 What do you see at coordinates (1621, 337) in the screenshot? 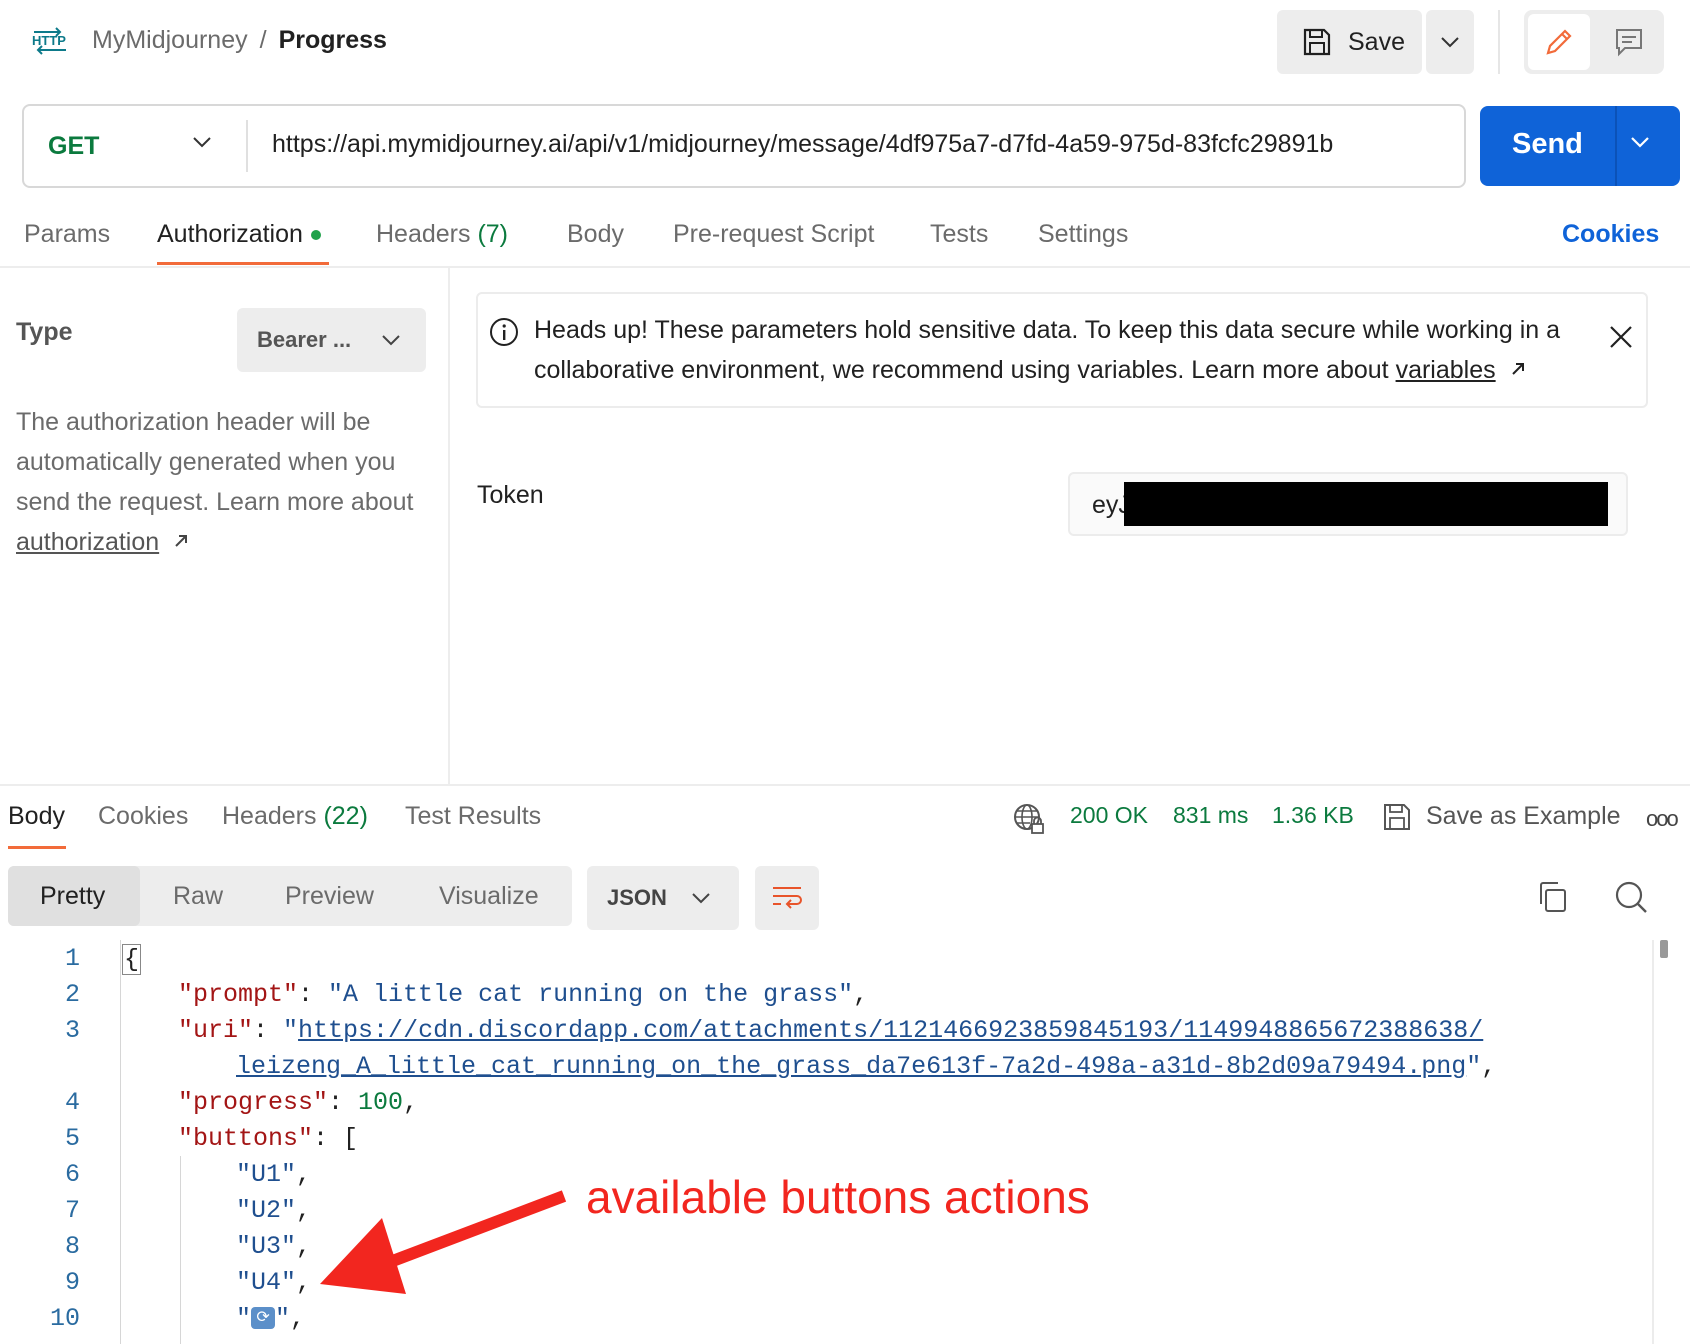
I see `close-icon` at bounding box center [1621, 337].